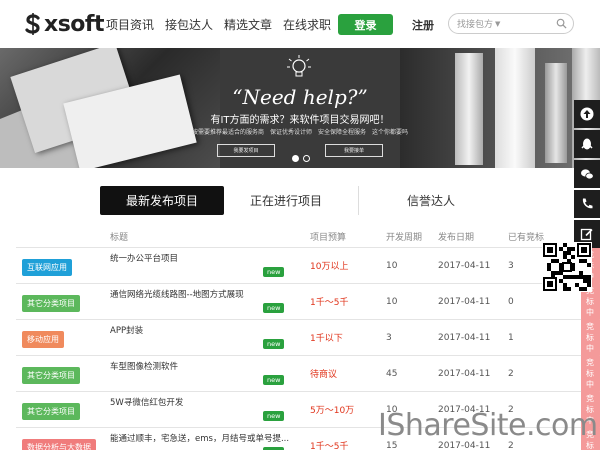  I want to click on banner-tag: 安全保障全程服务, so click(342, 132).